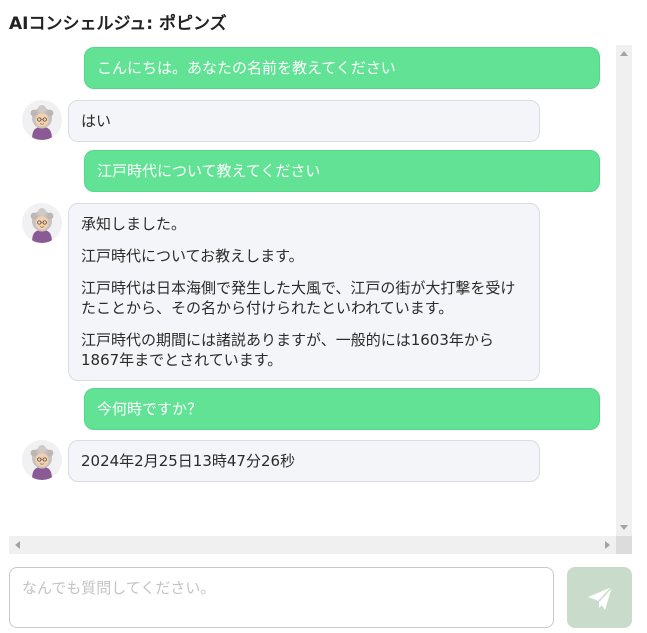 The height and width of the screenshot is (633, 647). What do you see at coordinates (304, 461) in the screenshot?
I see `assistant-message: 2024年2月25日13時47分26秒` at bounding box center [304, 461].